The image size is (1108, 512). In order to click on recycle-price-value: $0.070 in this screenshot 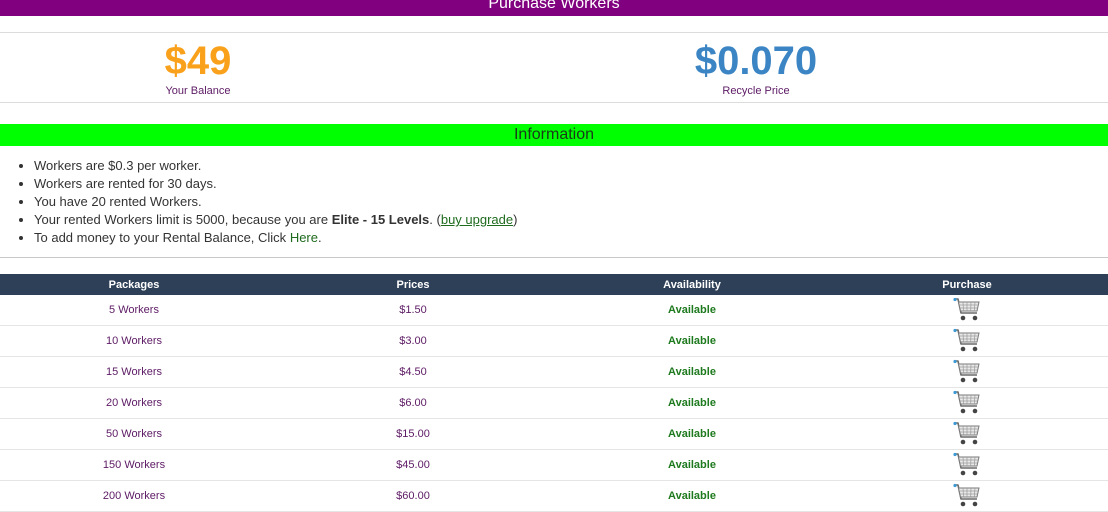, I will do `click(756, 61)`.